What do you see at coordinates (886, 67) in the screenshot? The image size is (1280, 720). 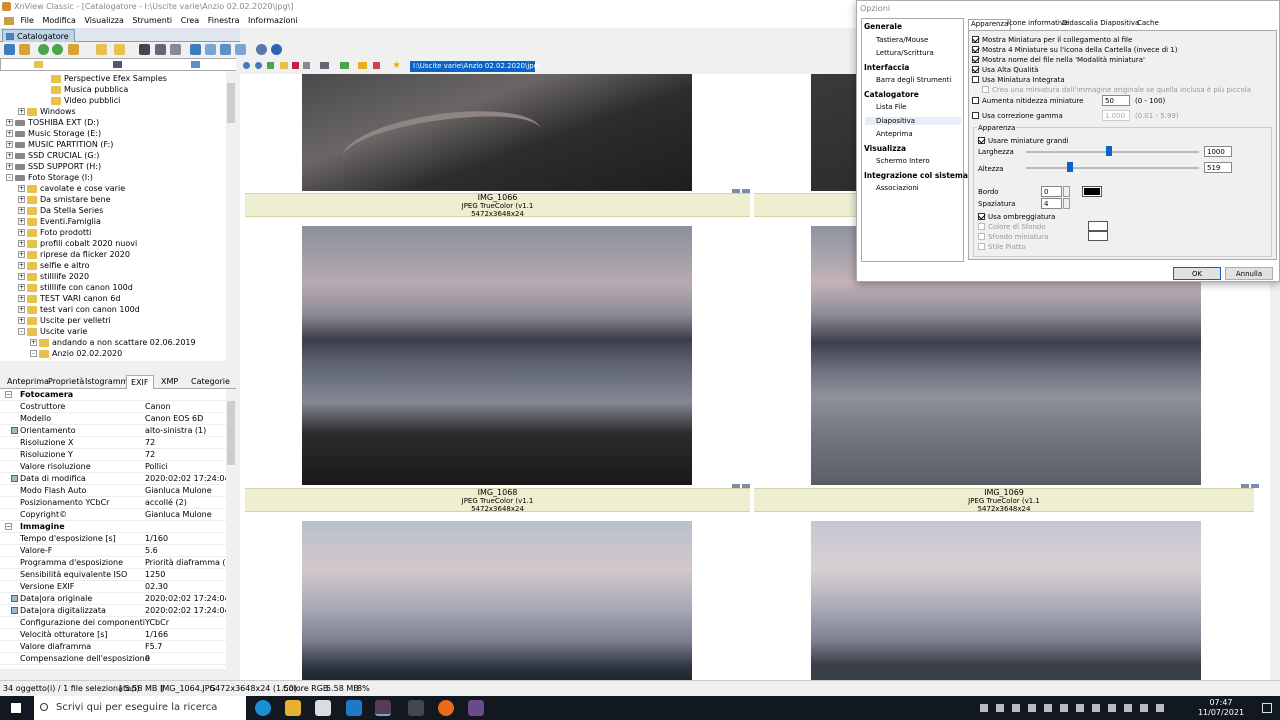 I see `nav-group: Interfaccia` at bounding box center [886, 67].